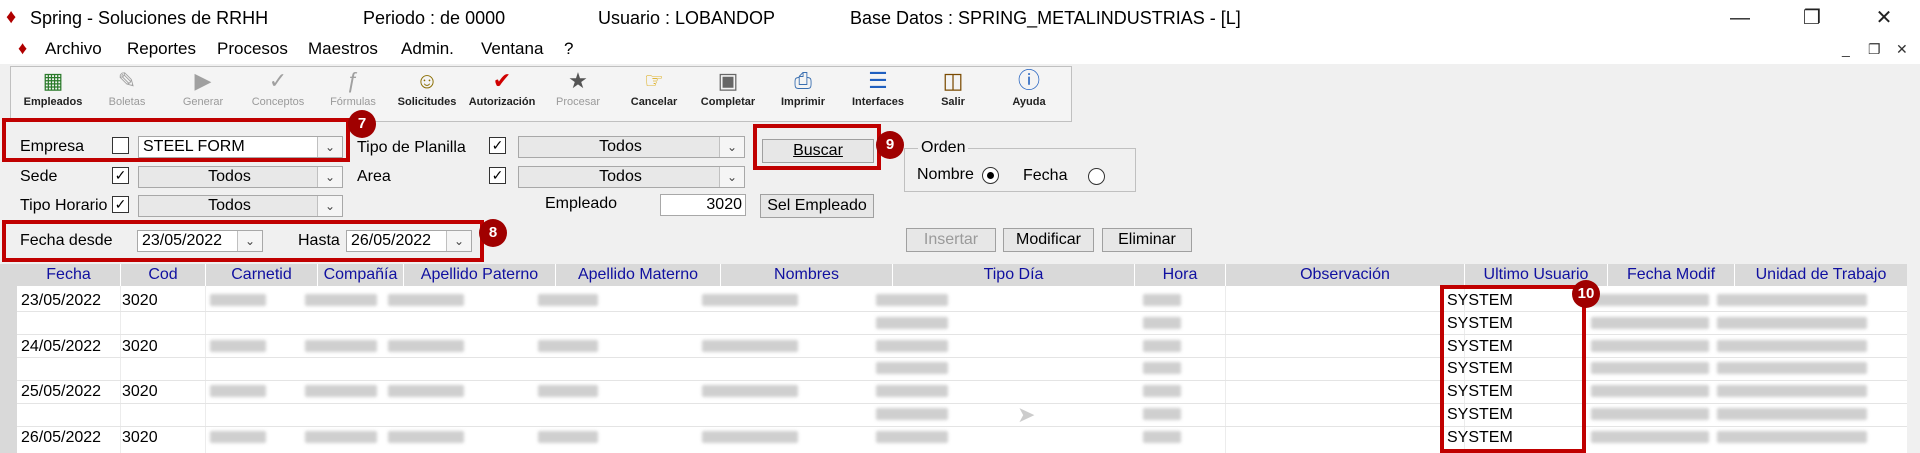 Image resolution: width=1920 pixels, height=453 pixels. Describe the element at coordinates (73, 49) in the screenshot. I see `menu-archivo: Archivo` at that location.